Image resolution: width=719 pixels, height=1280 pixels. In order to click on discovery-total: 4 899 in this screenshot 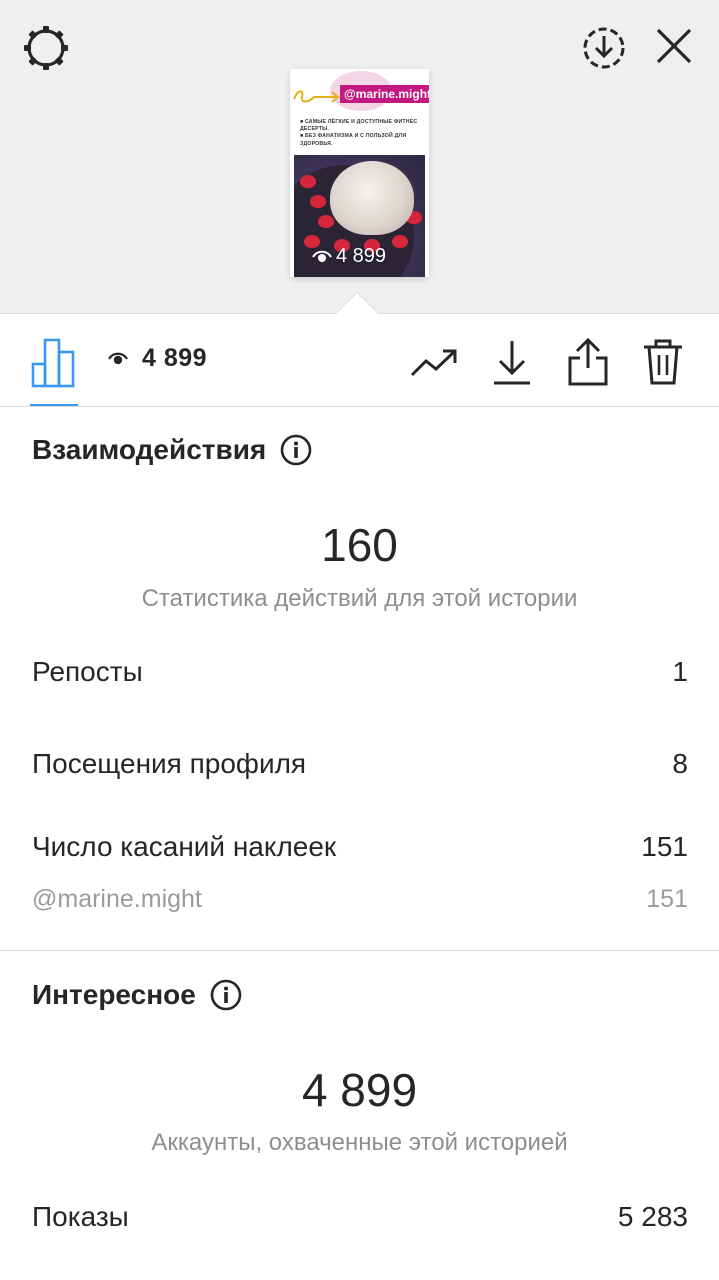, I will do `click(359, 1090)`.